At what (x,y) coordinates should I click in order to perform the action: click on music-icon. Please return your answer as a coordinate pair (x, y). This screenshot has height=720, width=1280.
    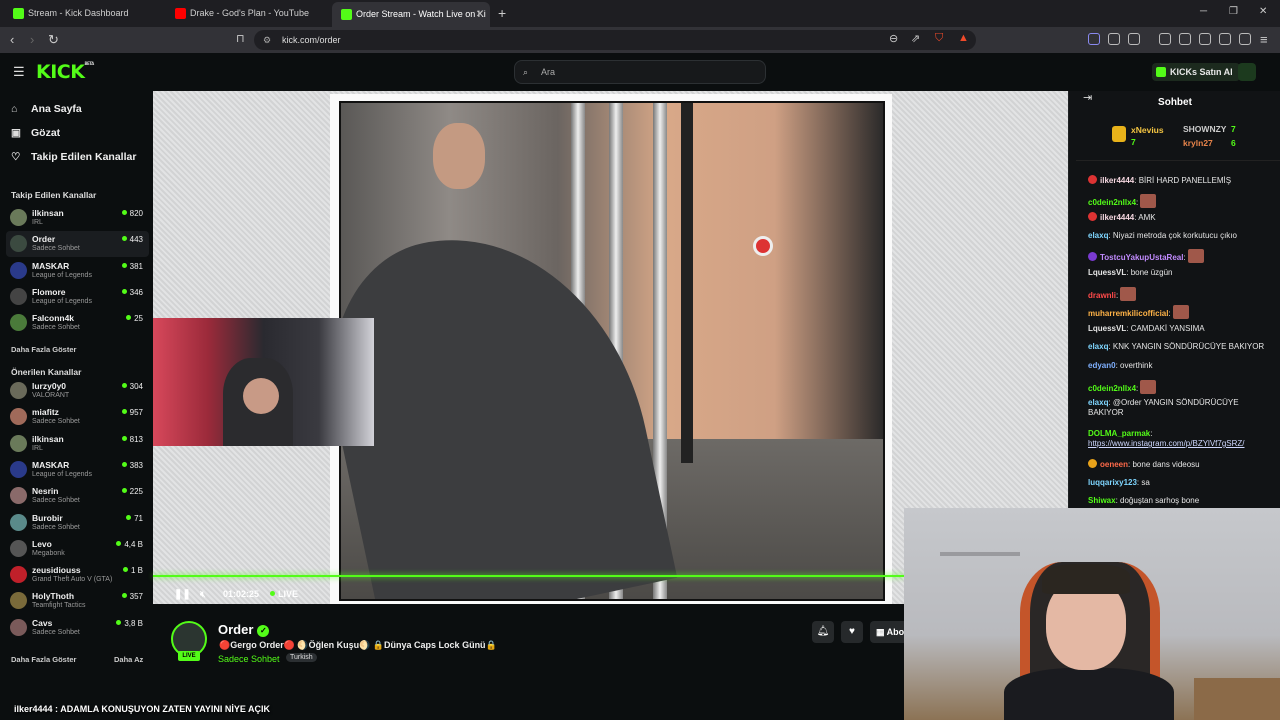
    Looking at the image, I should click on (1165, 39).